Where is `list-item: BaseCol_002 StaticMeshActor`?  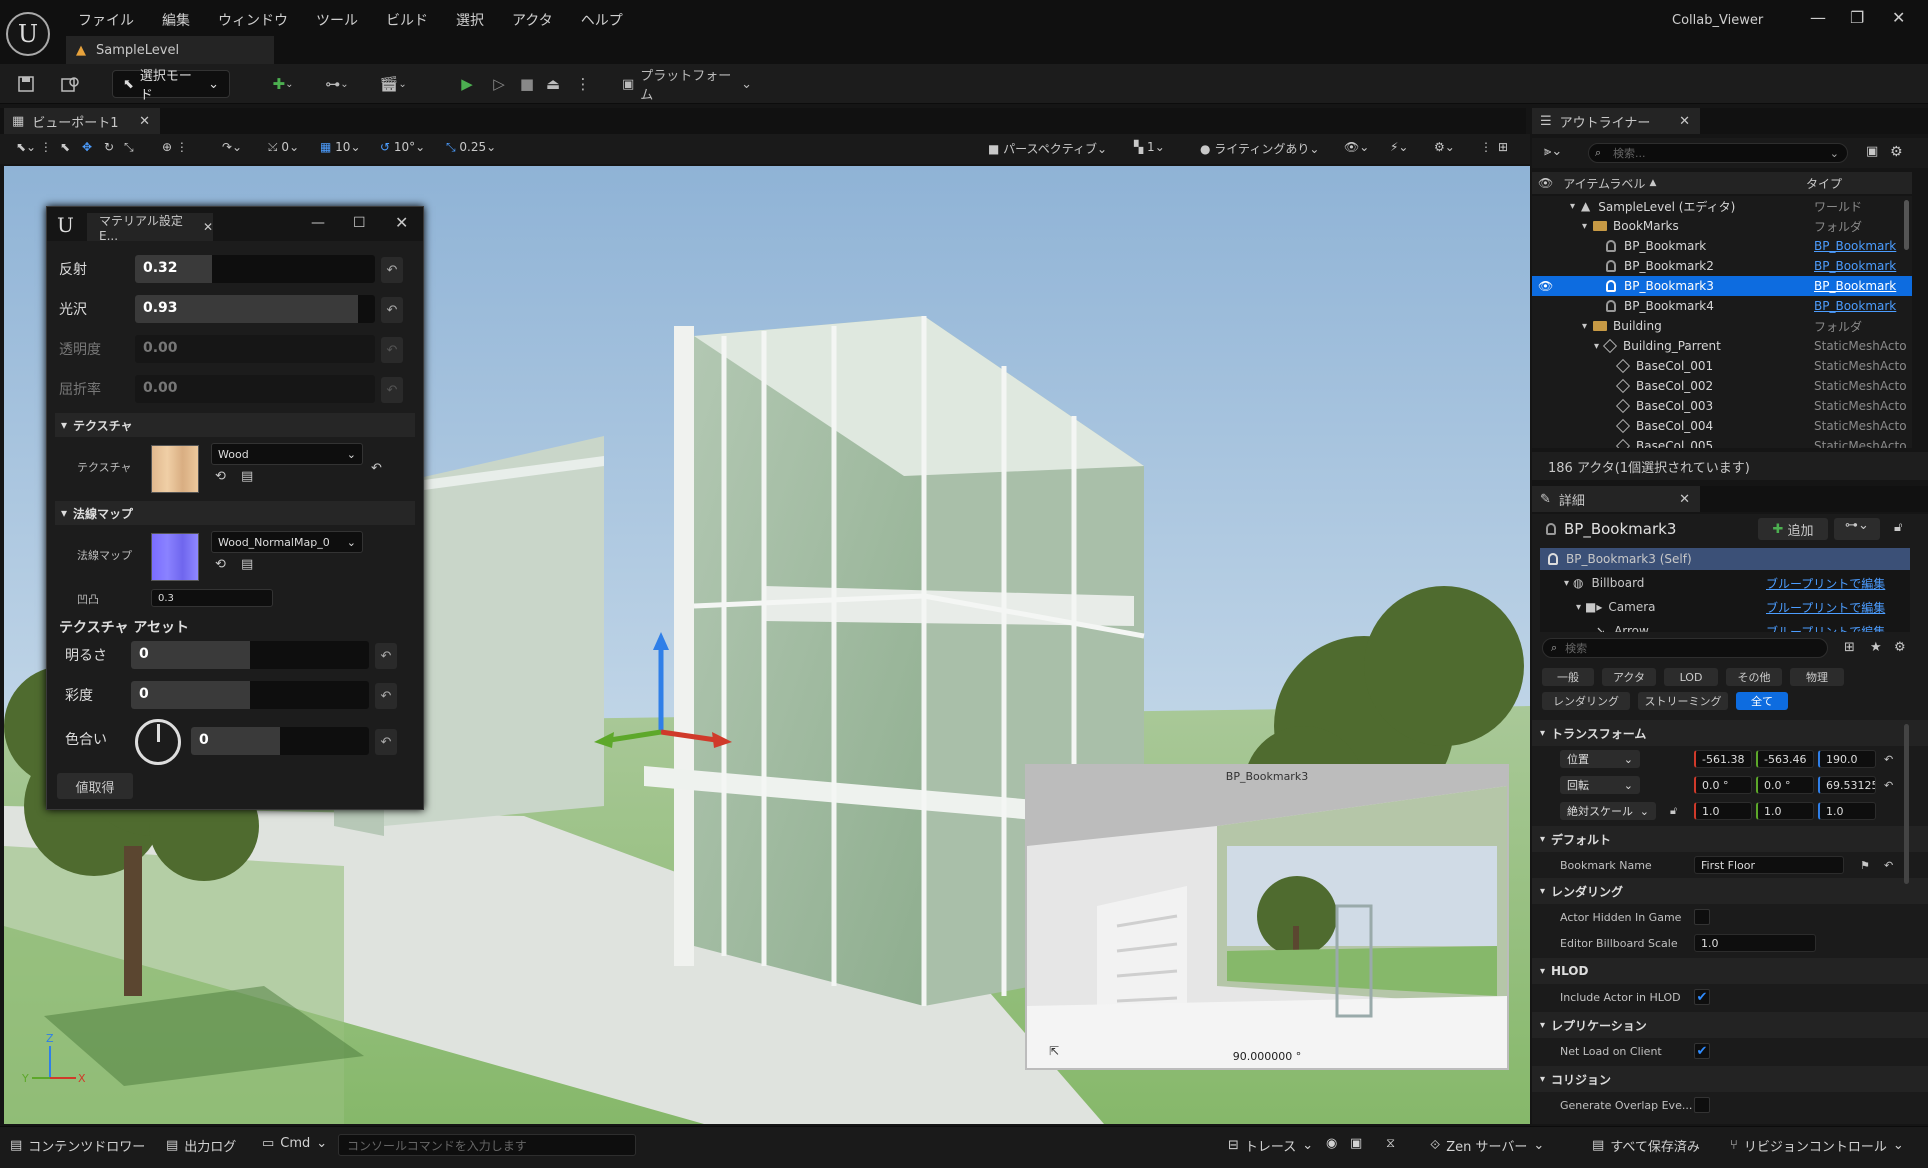 list-item: BaseCol_002 StaticMeshActor is located at coordinates (1722, 386).